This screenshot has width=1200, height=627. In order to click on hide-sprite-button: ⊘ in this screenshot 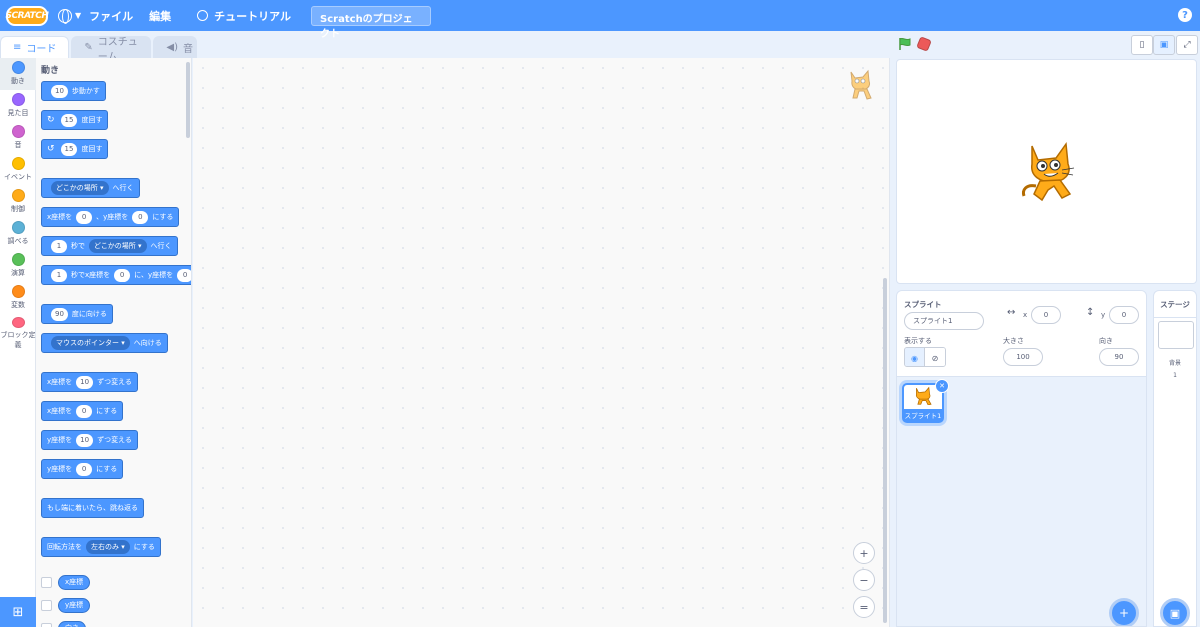, I will do `click(935, 357)`.